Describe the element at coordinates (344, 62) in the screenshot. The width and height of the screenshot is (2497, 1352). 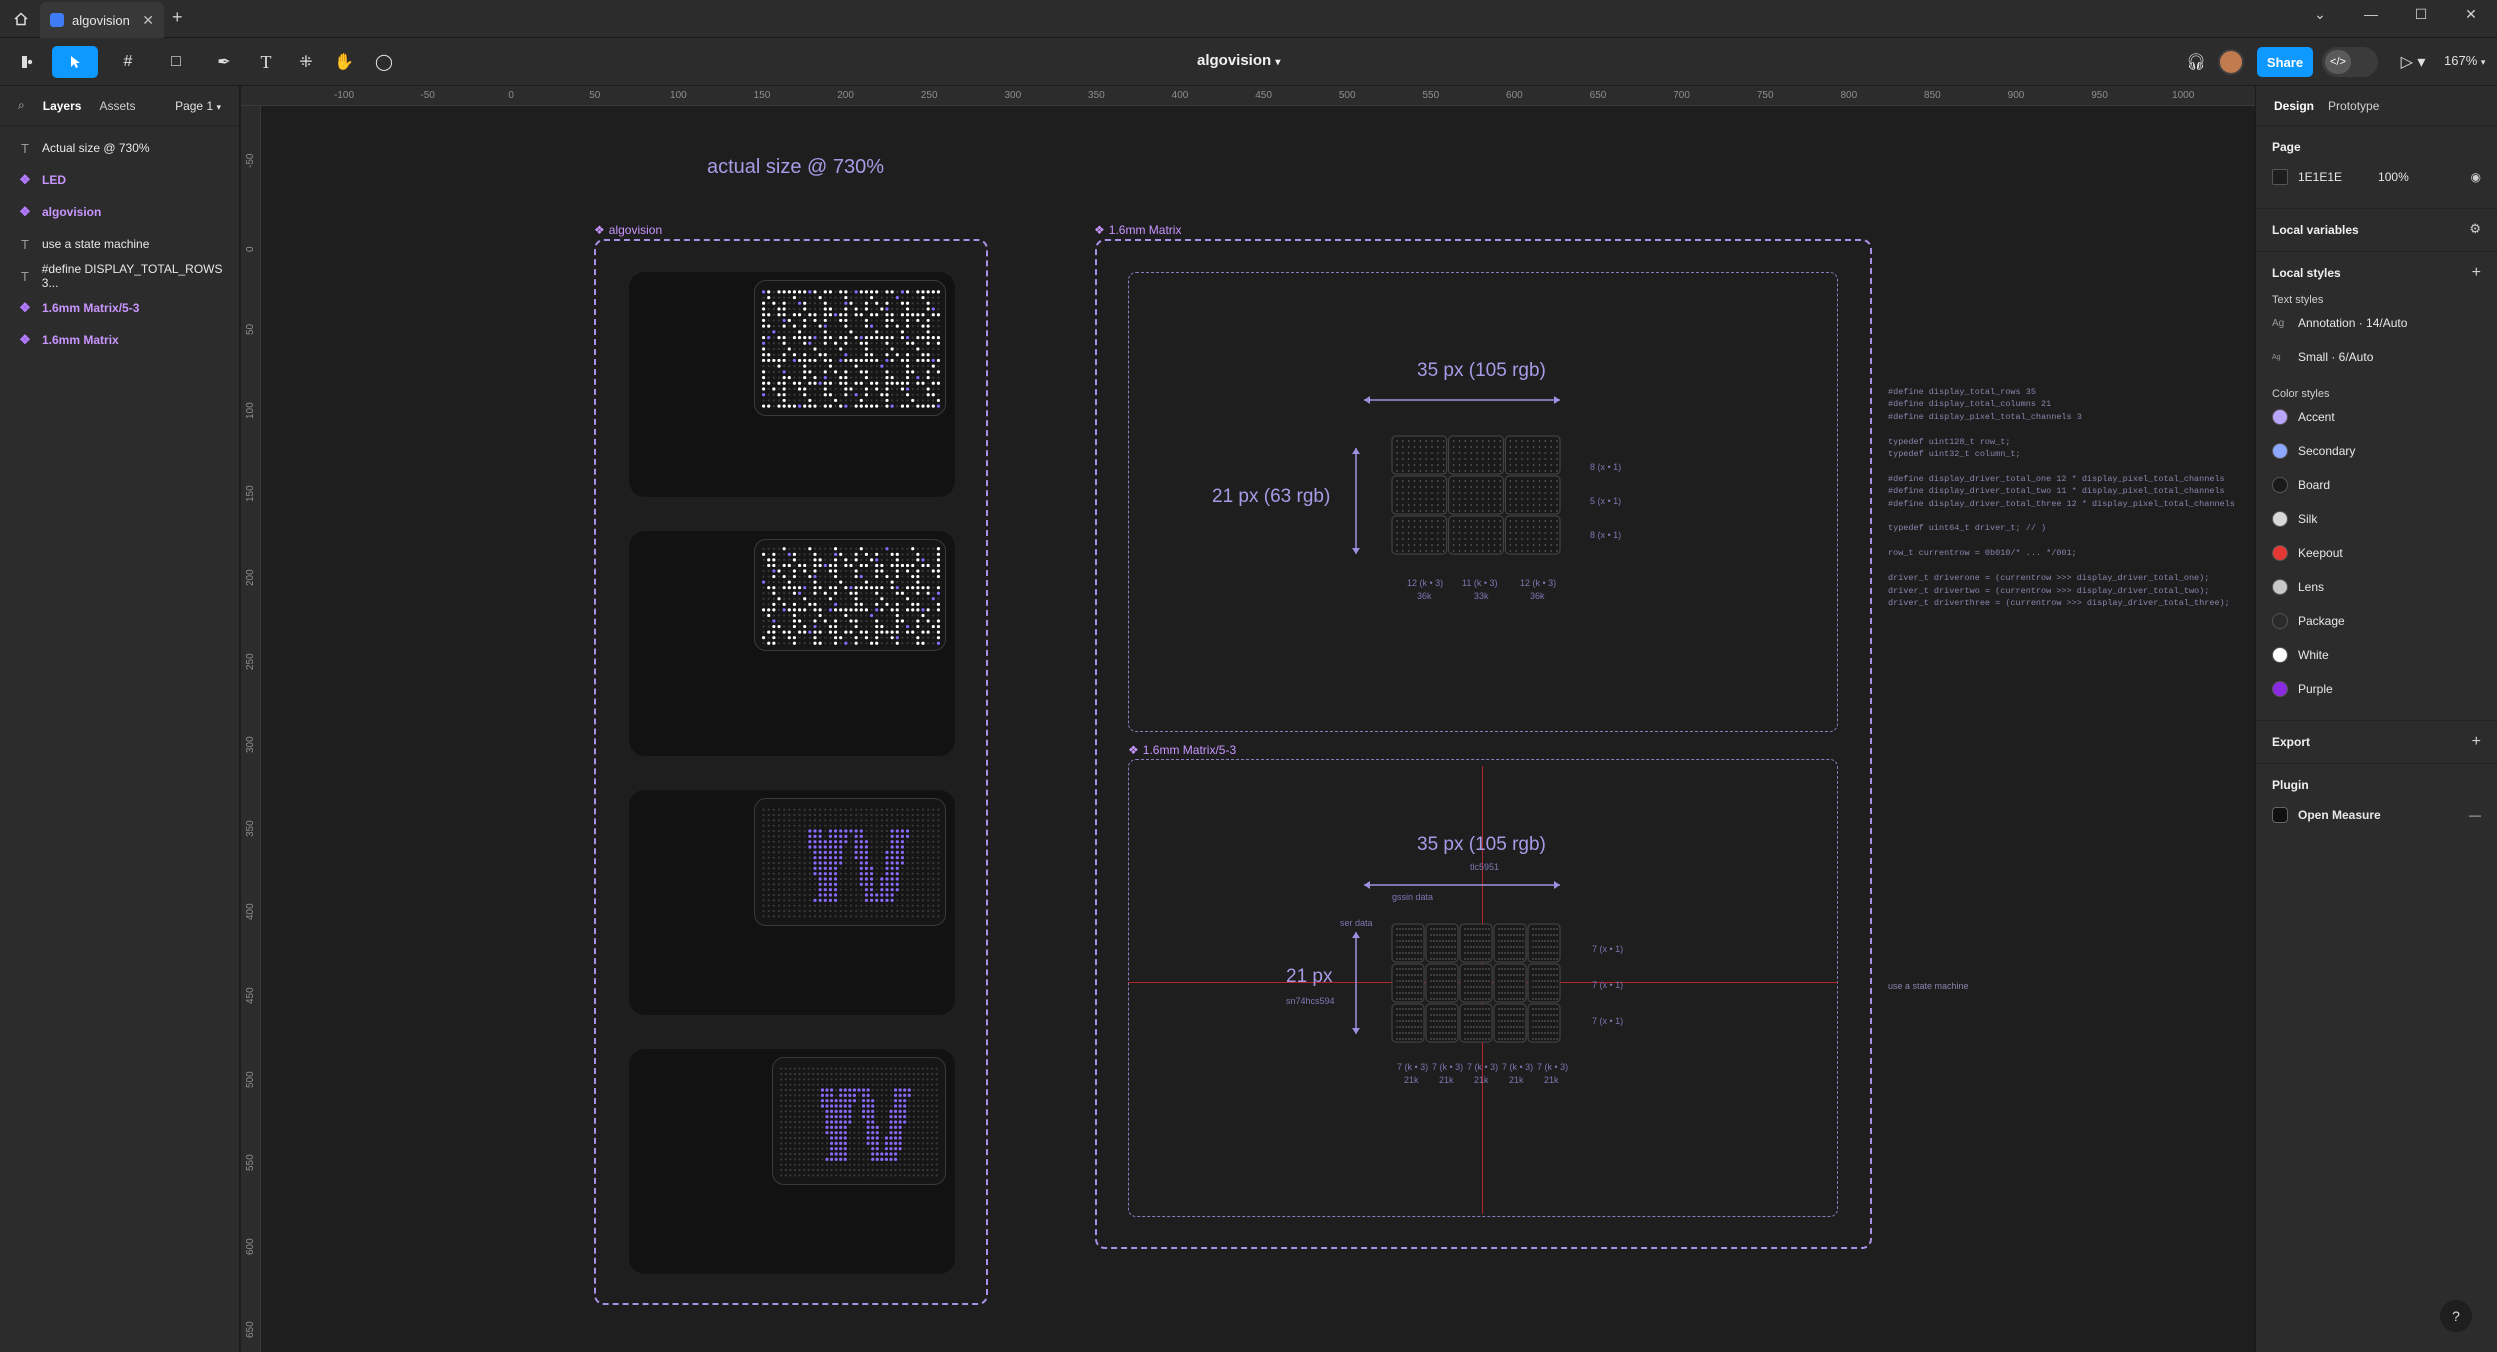
I see `hand-tool-button: ✋` at that location.